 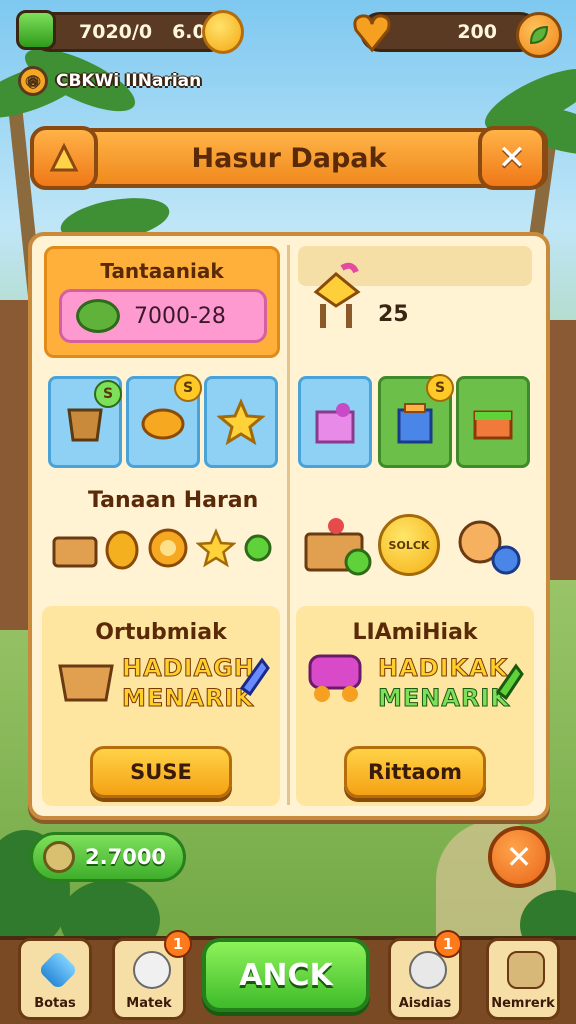 What do you see at coordinates (75, 552) in the screenshot?
I see `treasure-chest-icon` at bounding box center [75, 552].